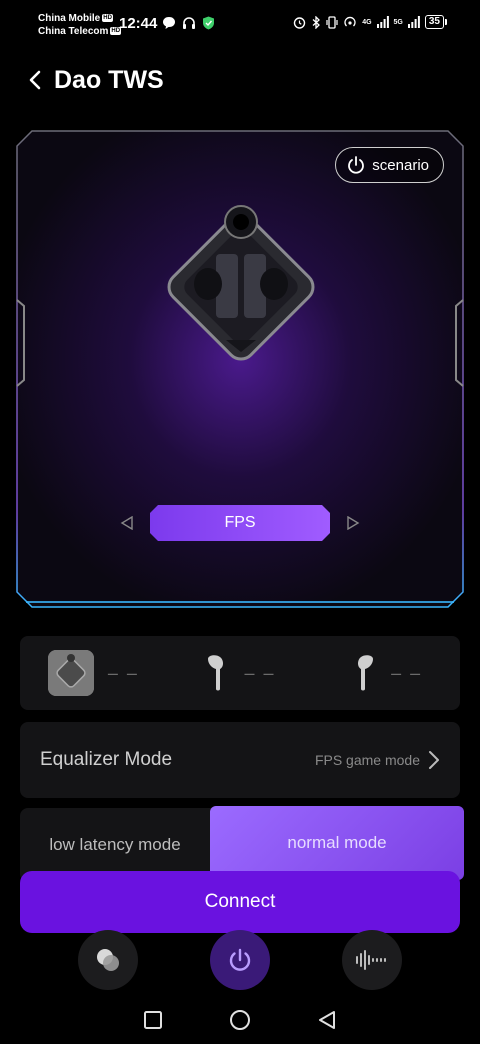 The image size is (480, 1044). What do you see at coordinates (109, 79) in the screenshot?
I see `page-title: Dao TWS` at bounding box center [109, 79].